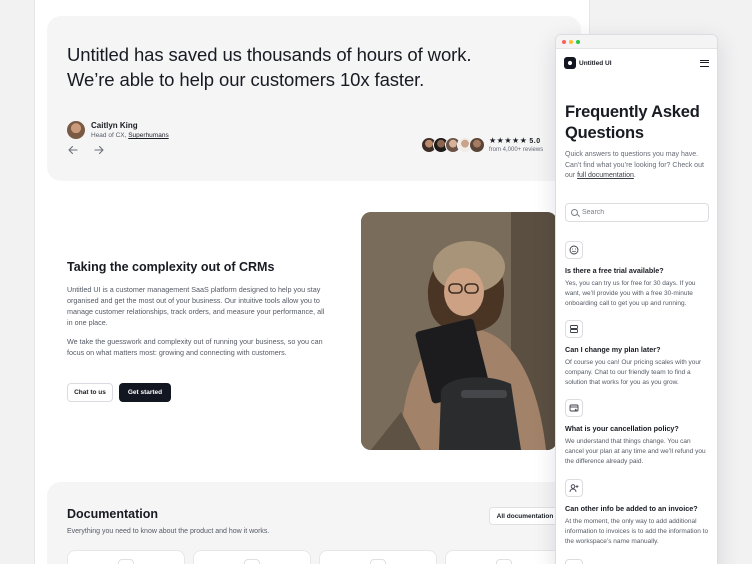 Image resolution: width=752 pixels, height=564 pixels. I want to click on faq-question: Is there a free trial available?, so click(614, 270).